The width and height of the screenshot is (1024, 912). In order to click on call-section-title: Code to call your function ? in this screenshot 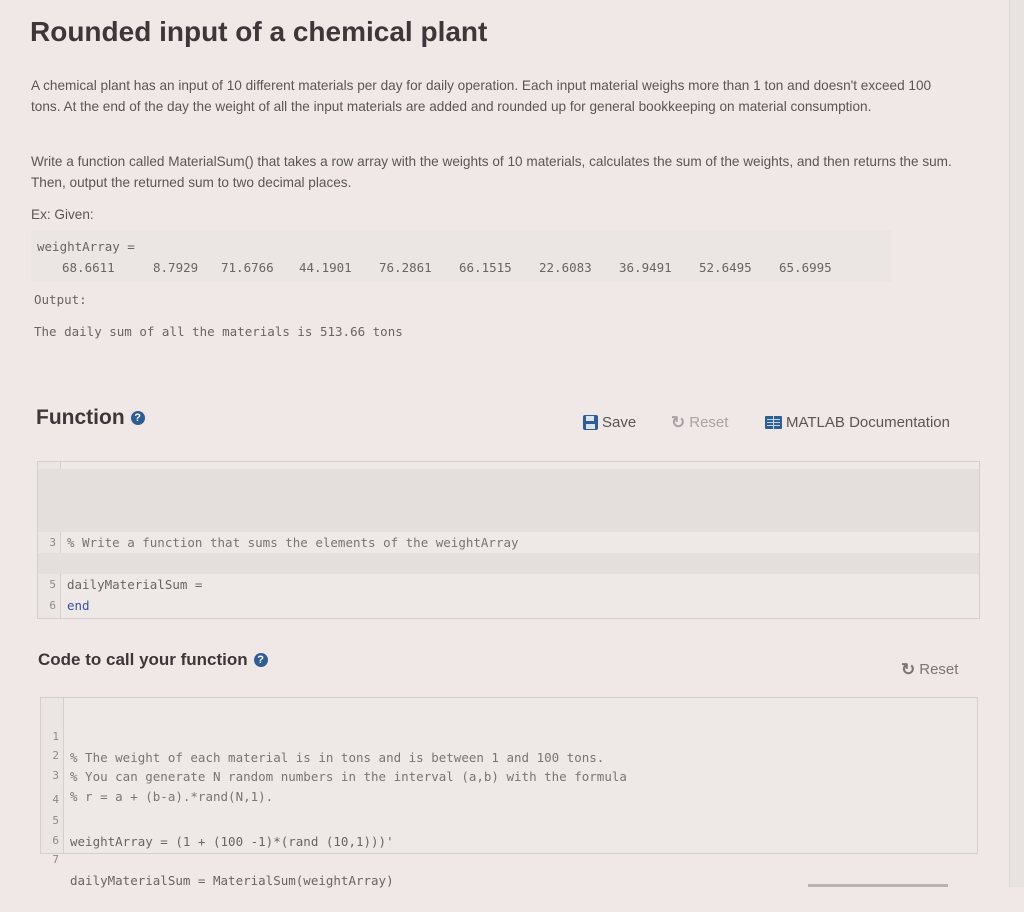, I will do `click(153, 660)`.